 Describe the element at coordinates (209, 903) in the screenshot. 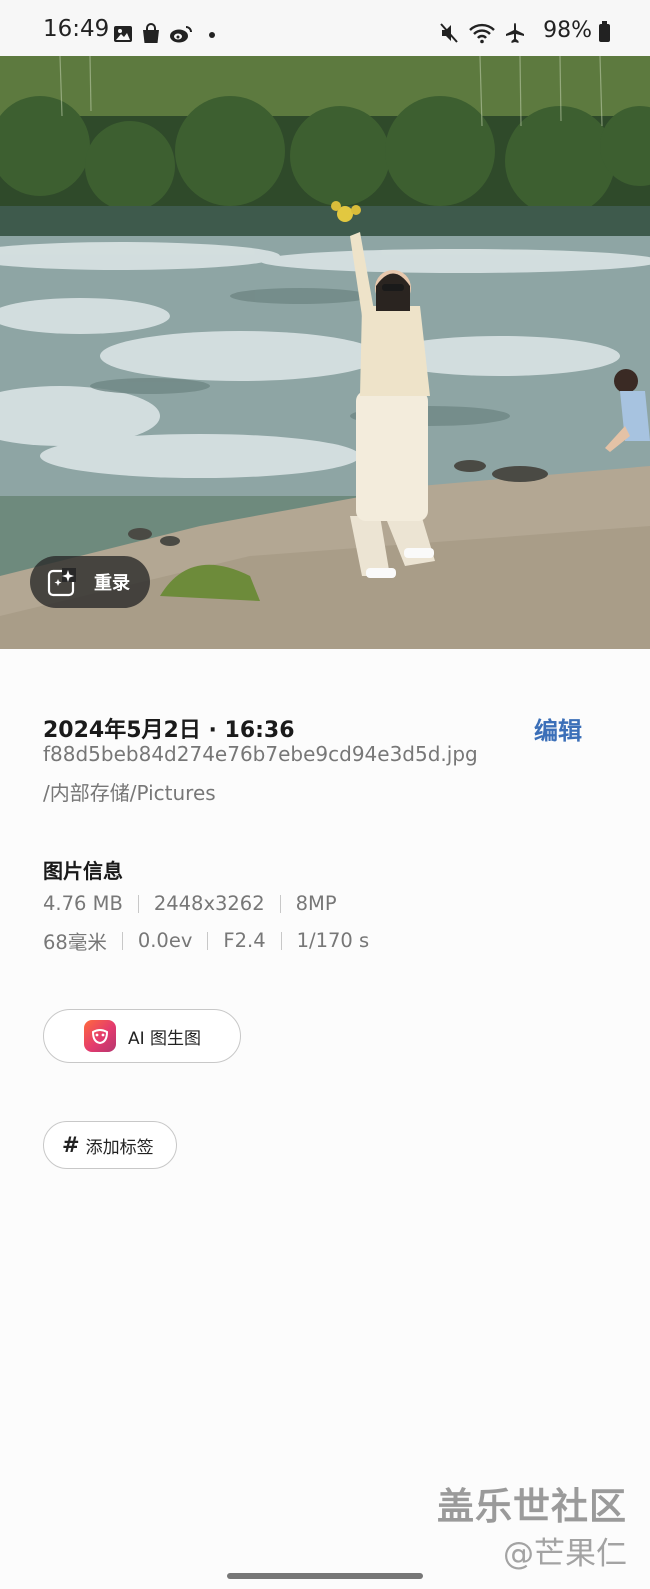

I see `resolution: 2448x3262` at that location.